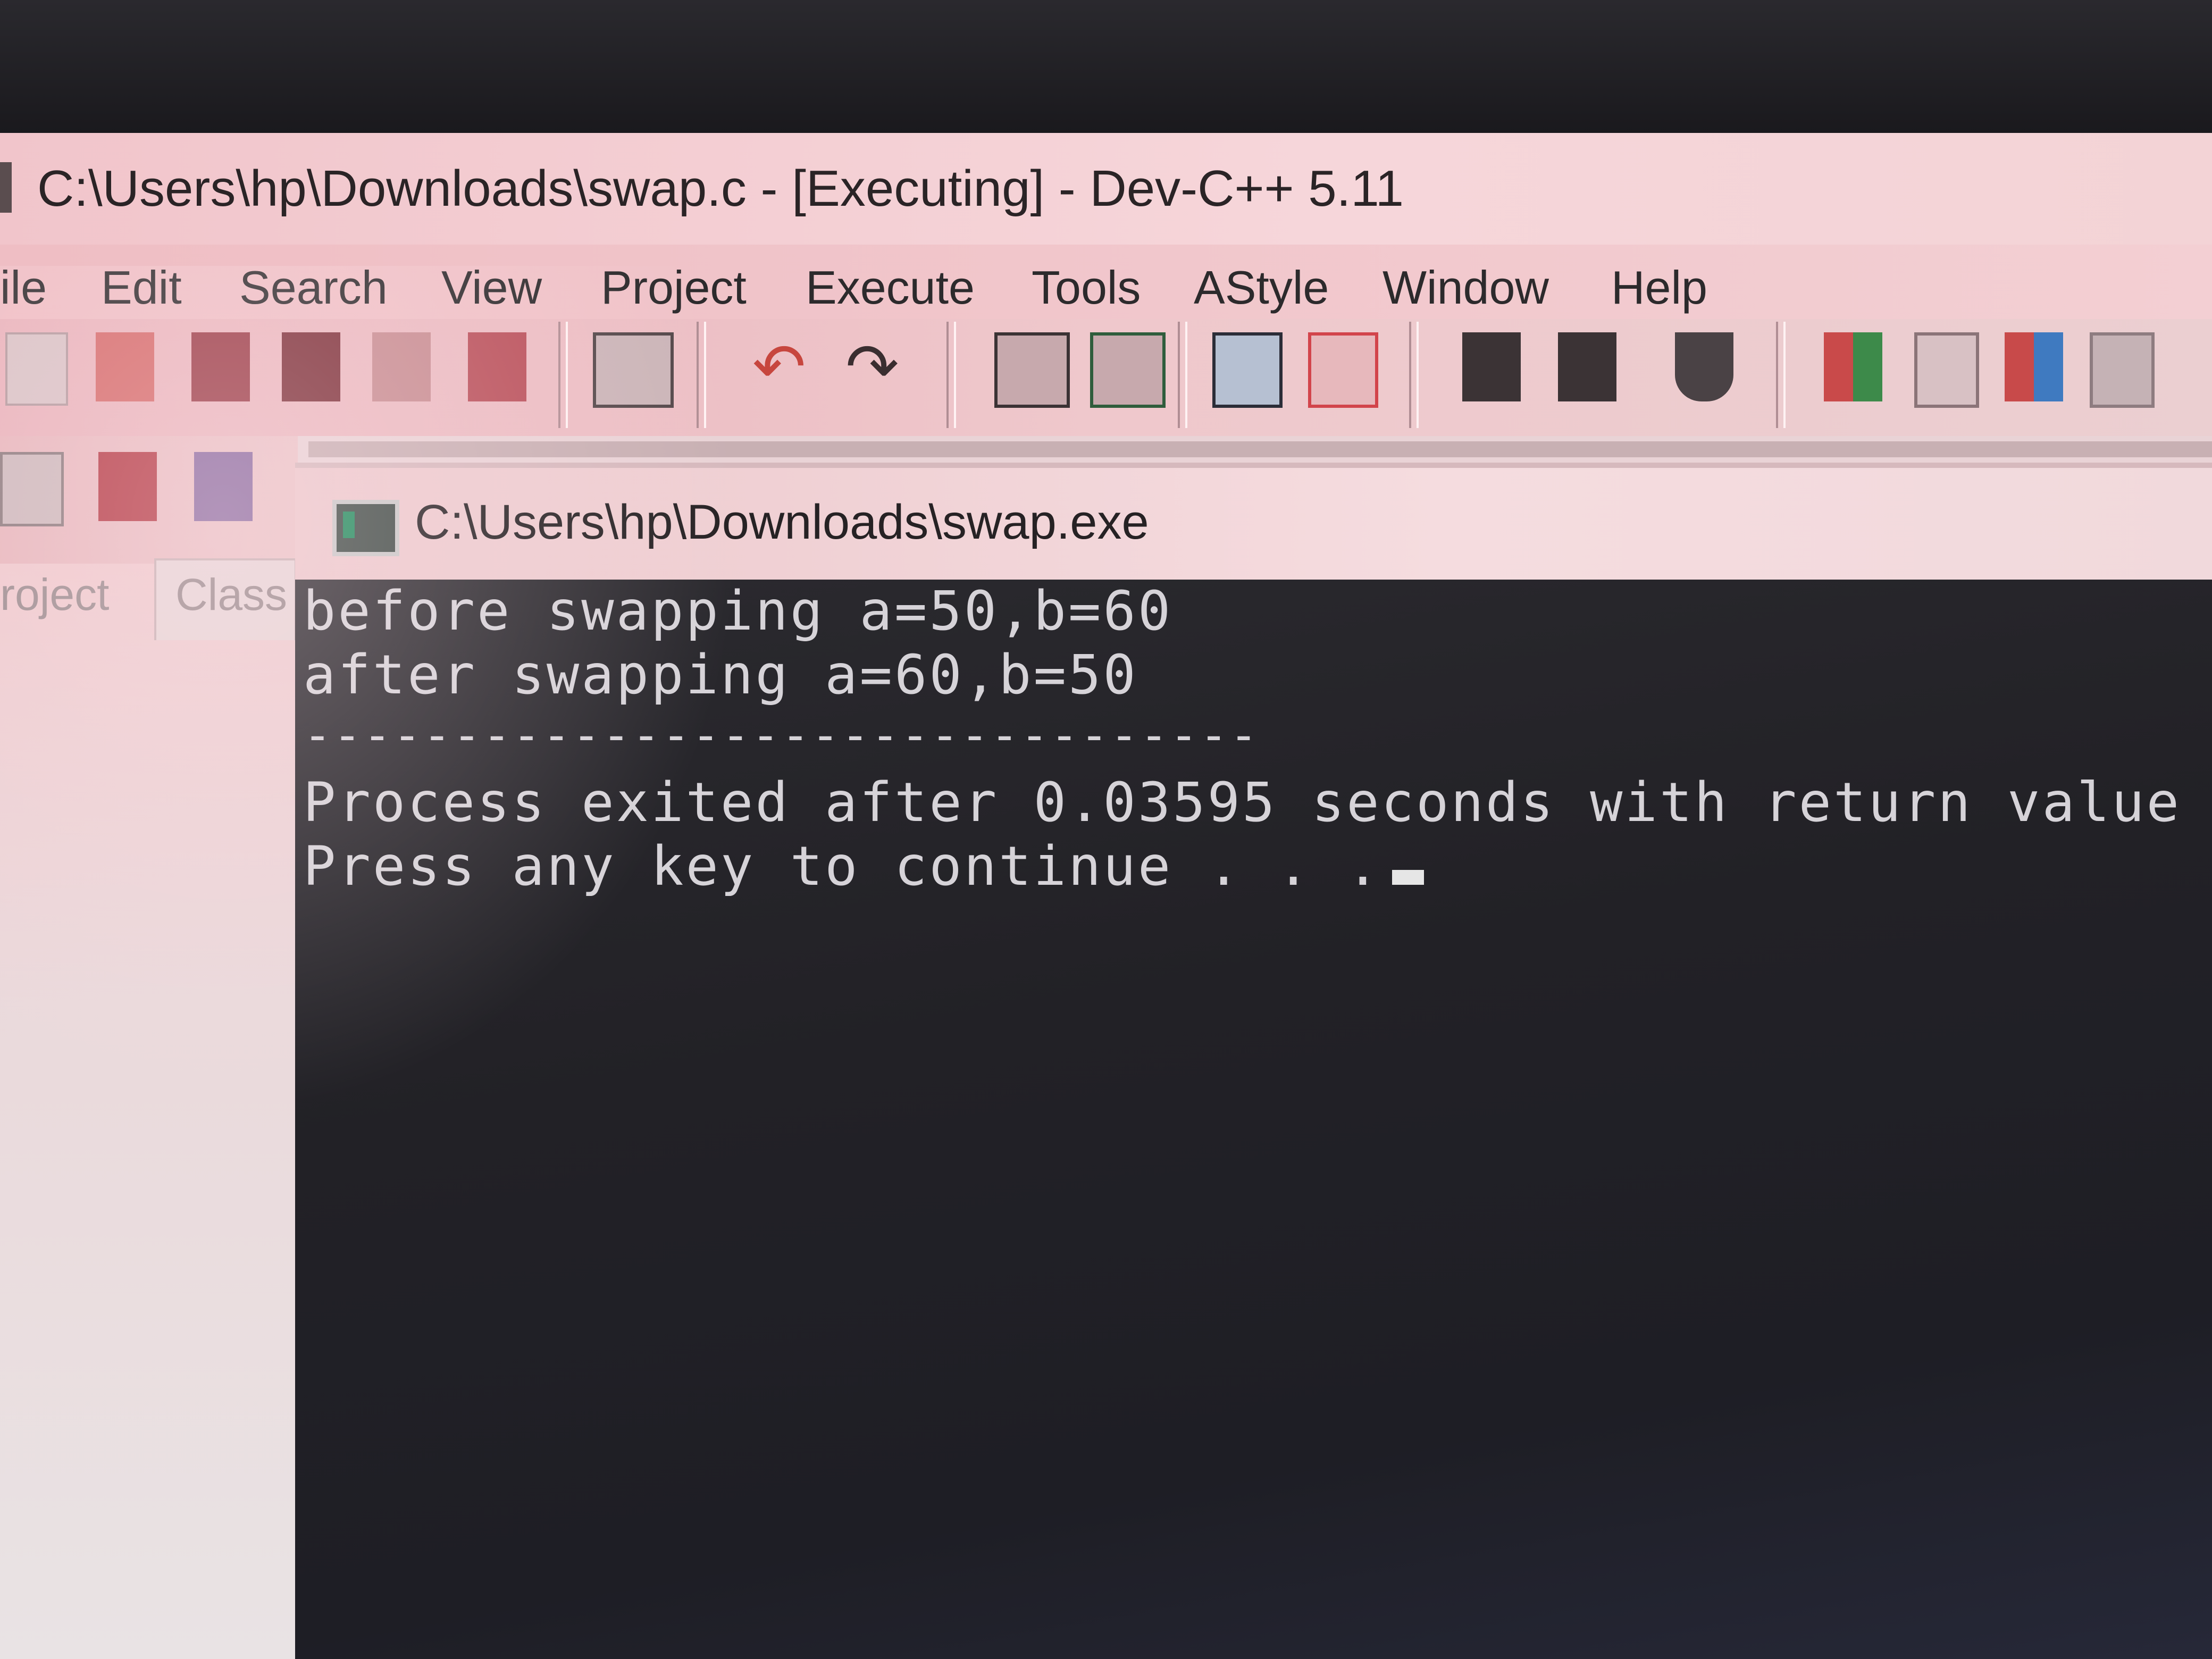 Image resolution: width=2212 pixels, height=1659 pixels. What do you see at coordinates (1032, 370) in the screenshot?
I see `find-icon` at bounding box center [1032, 370].